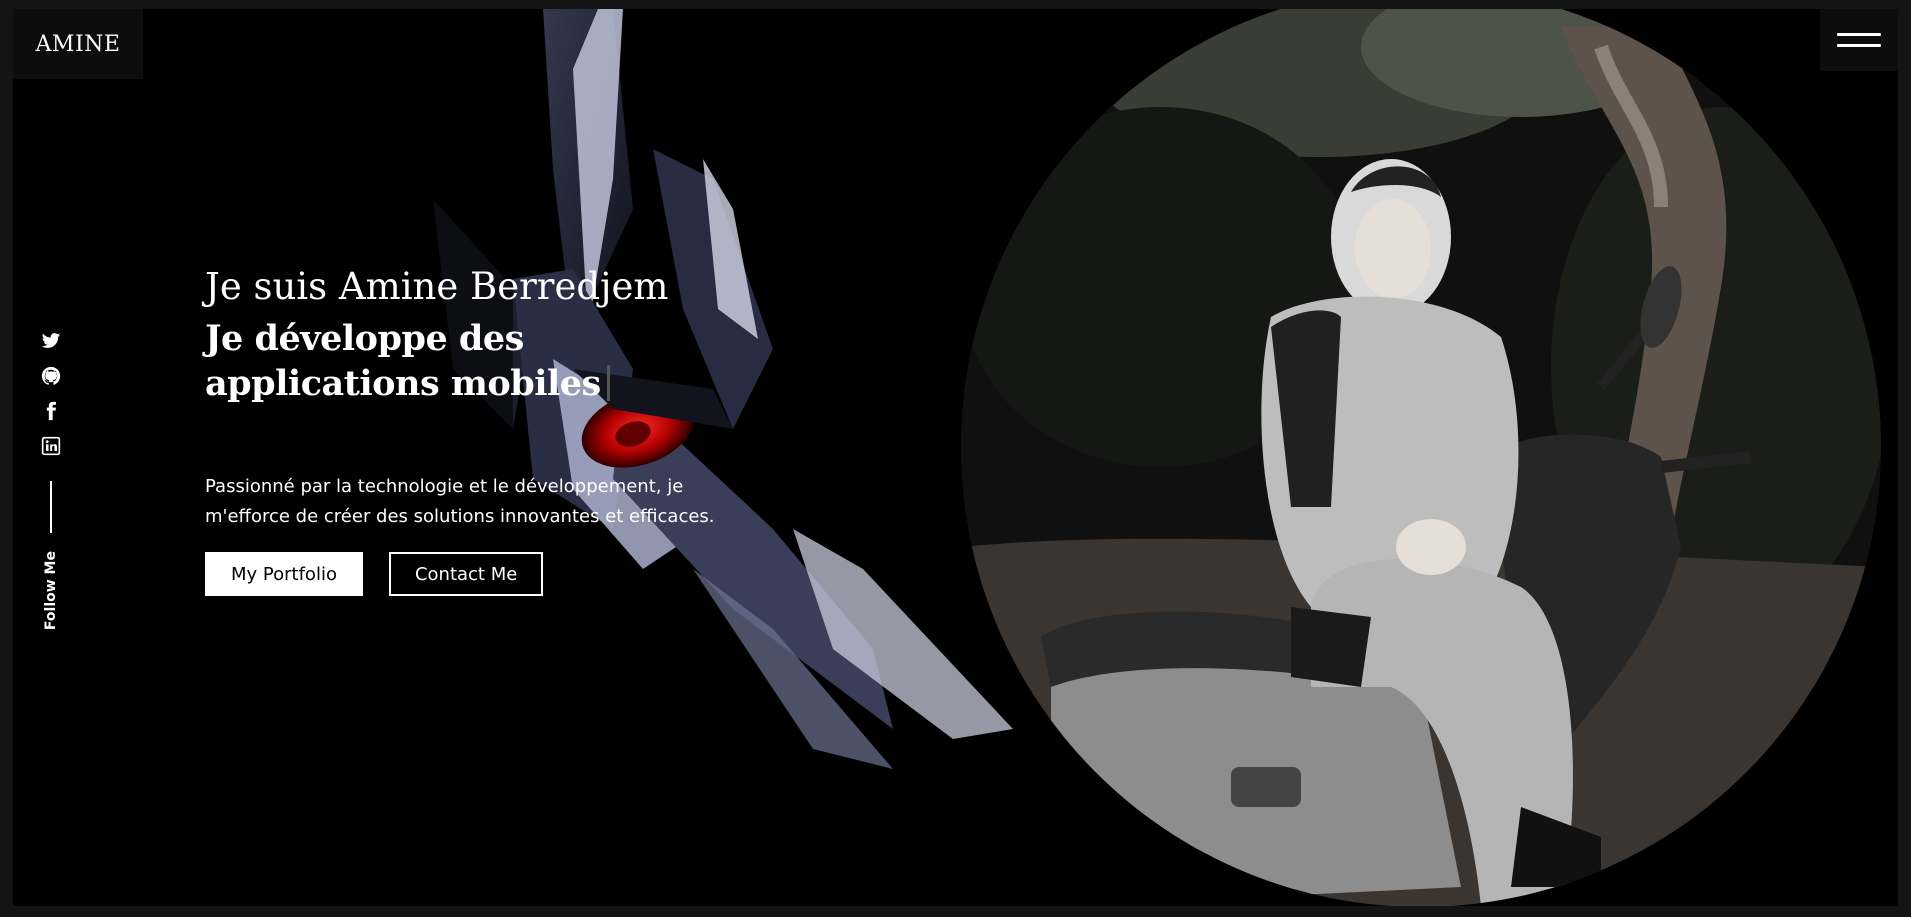 The height and width of the screenshot is (917, 1911). Describe the element at coordinates (51, 507) in the screenshot. I see `social-divider` at that location.